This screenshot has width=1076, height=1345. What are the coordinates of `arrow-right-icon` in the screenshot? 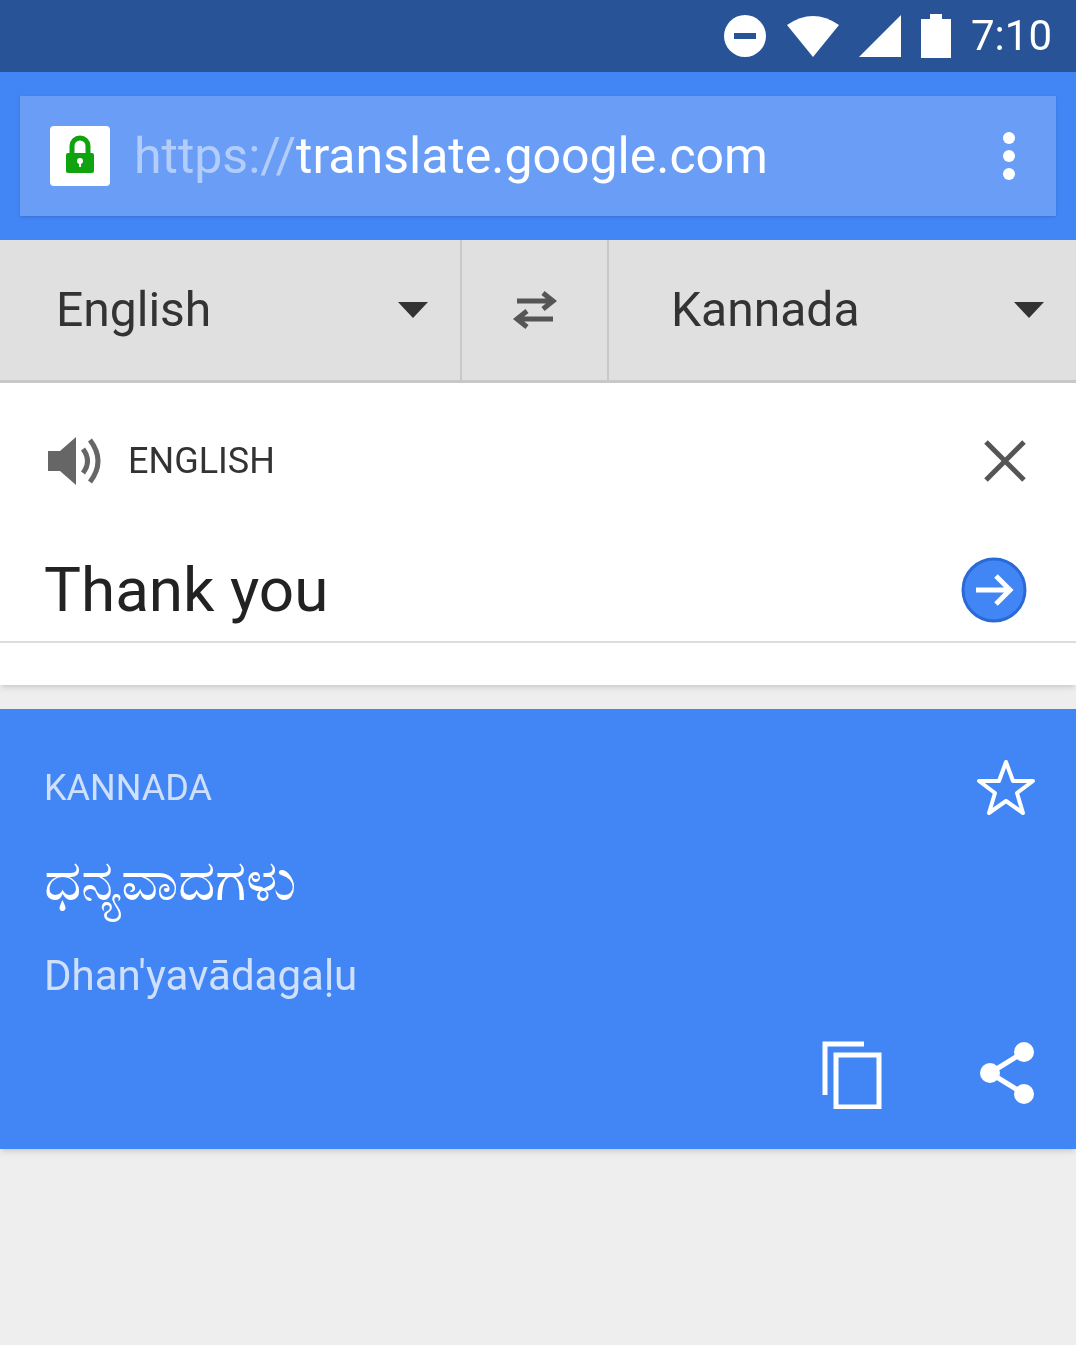 It's located at (994, 590).